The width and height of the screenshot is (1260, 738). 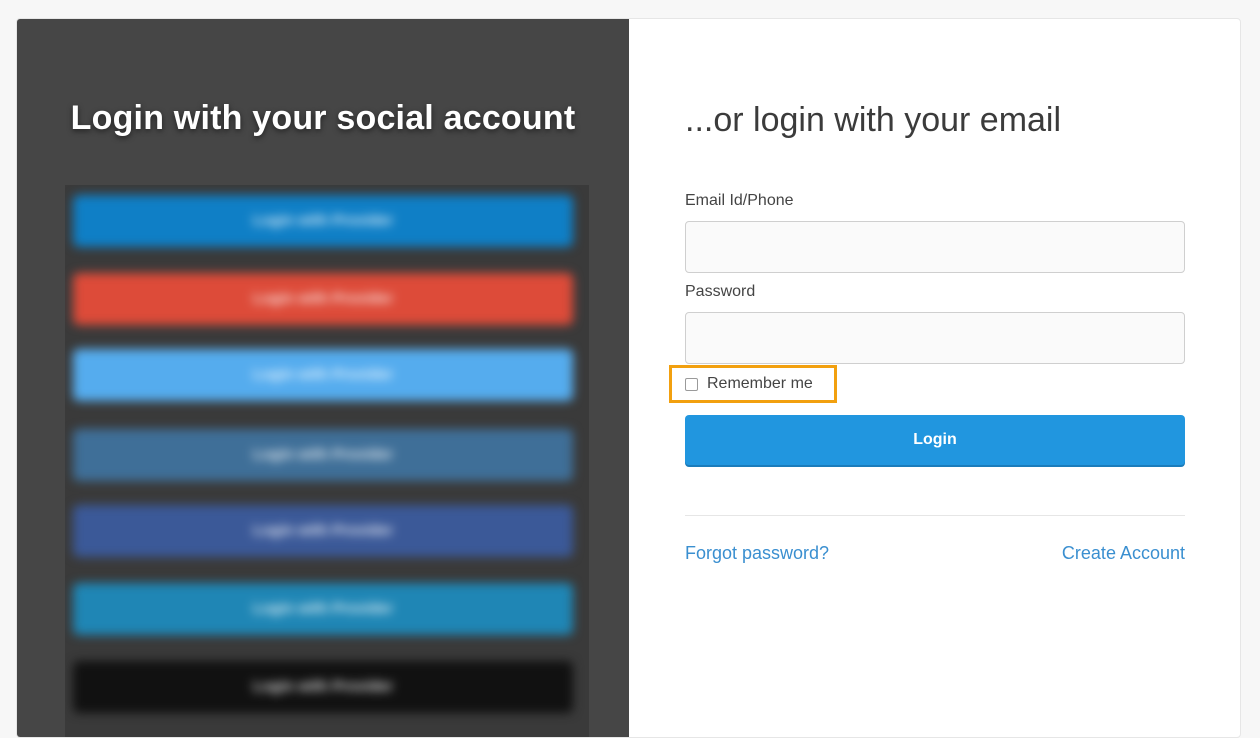 What do you see at coordinates (1123, 553) in the screenshot?
I see `create-account-link: Create Account` at bounding box center [1123, 553].